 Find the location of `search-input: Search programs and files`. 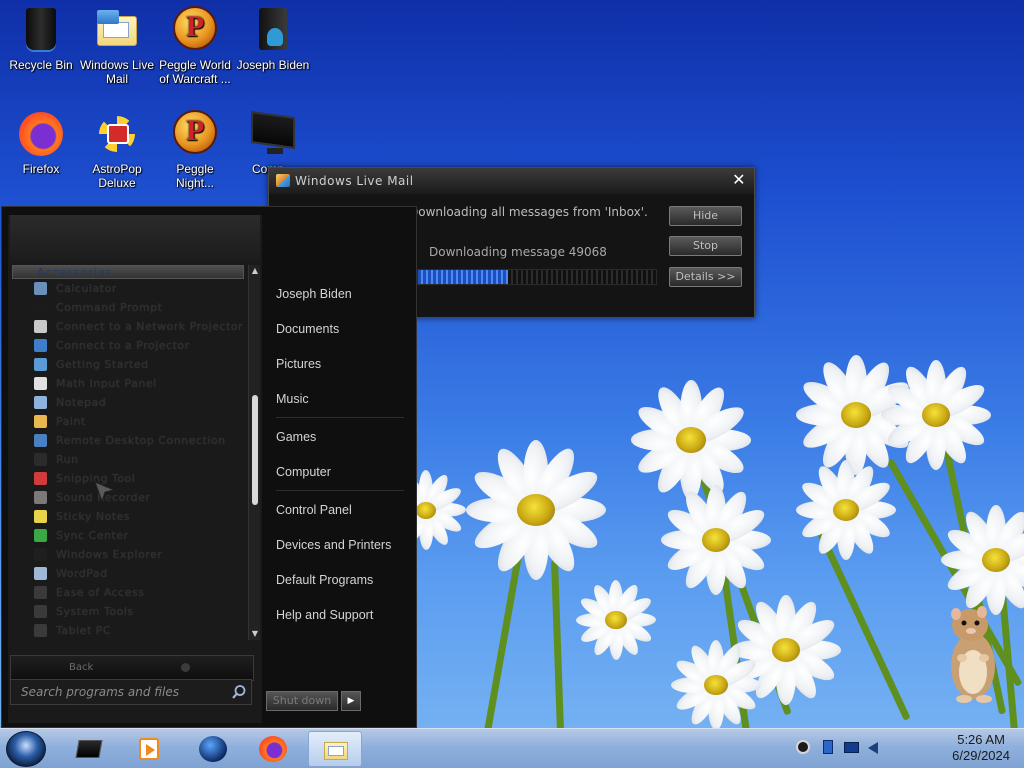

search-input: Search programs and files is located at coordinates (131, 692).